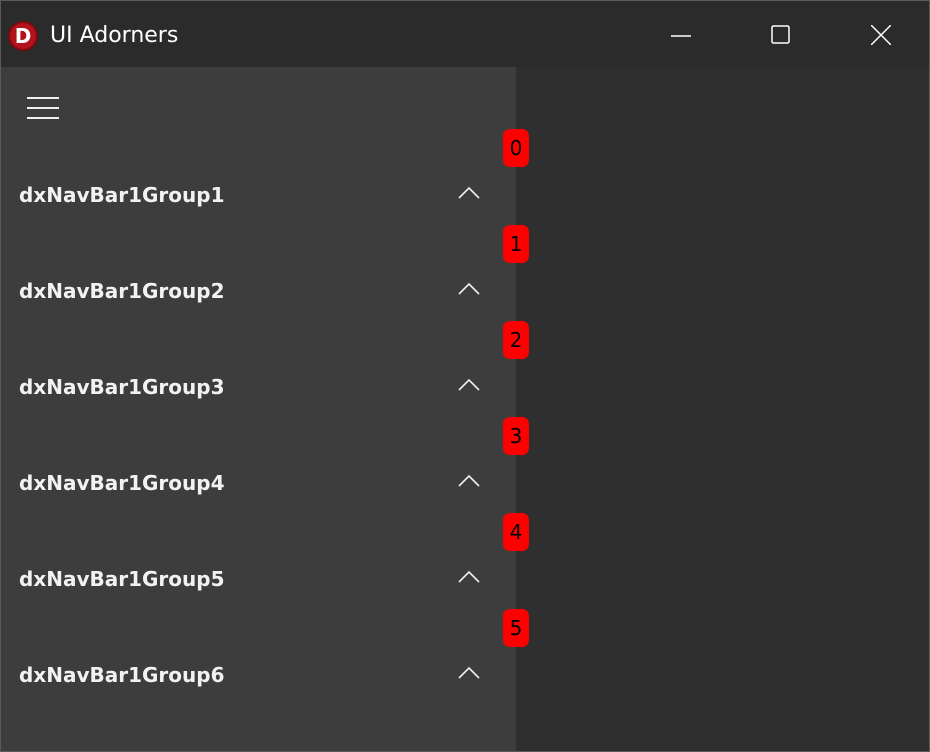 The width and height of the screenshot is (930, 752). I want to click on nav-group-label: dxNavBar1Group6, so click(122, 675).